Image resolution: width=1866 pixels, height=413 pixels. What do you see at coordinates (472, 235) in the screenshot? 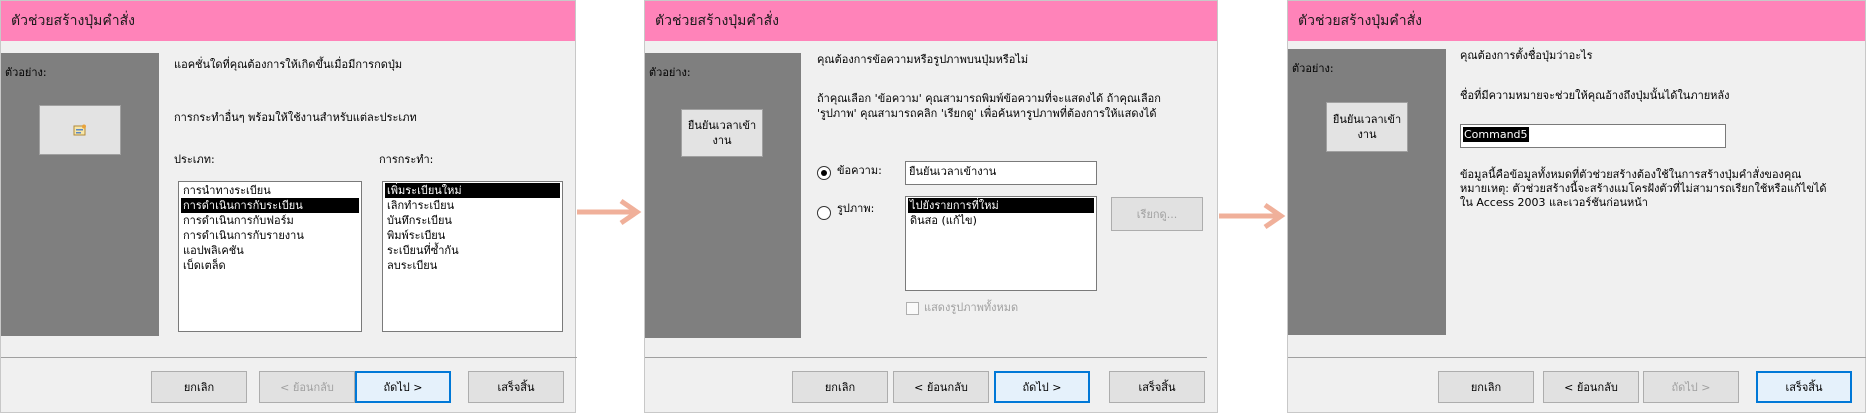
I see `list-item: พิมพ์ระเบียน` at bounding box center [472, 235].